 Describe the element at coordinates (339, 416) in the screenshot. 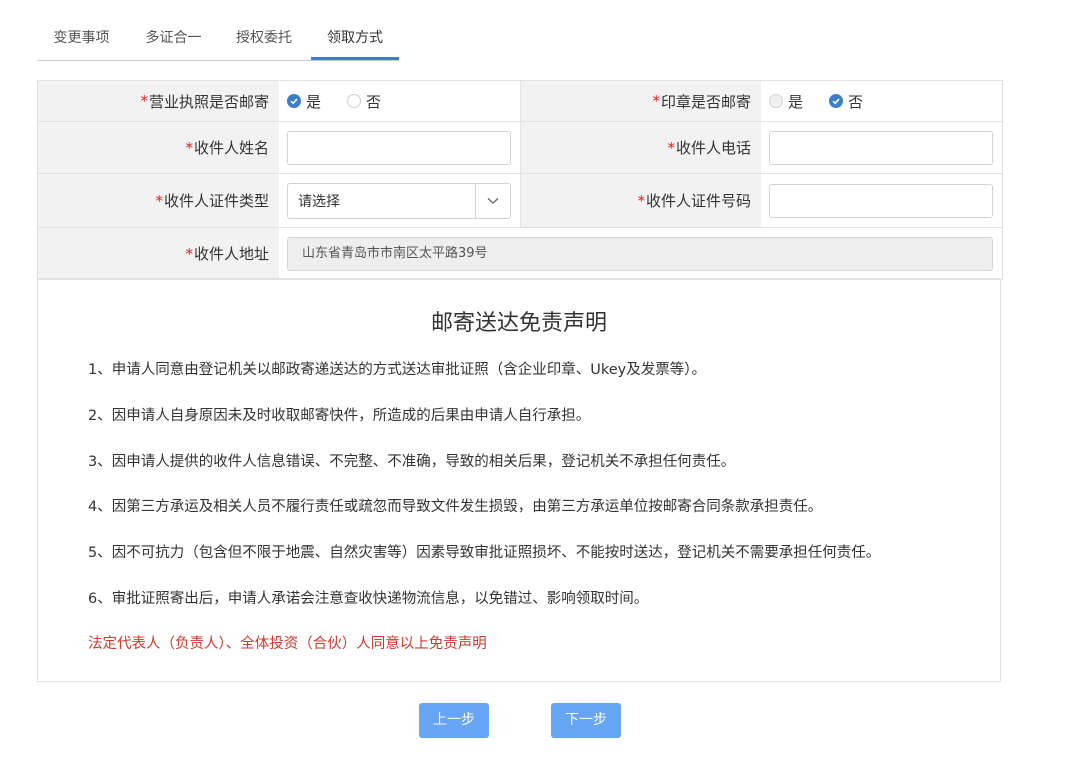

I see `disclaimer-item: 2、因申请人自身原因未及时收取邮寄快件，所造成的后果由申请人自行承担。` at that location.